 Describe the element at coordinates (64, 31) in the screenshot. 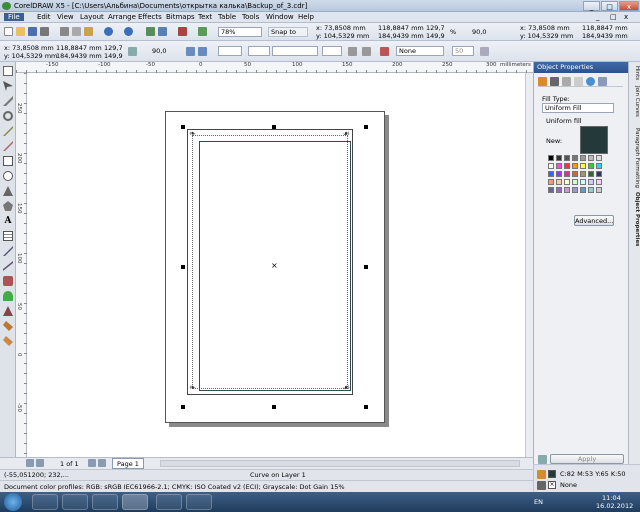

I see `cut-icon` at that location.